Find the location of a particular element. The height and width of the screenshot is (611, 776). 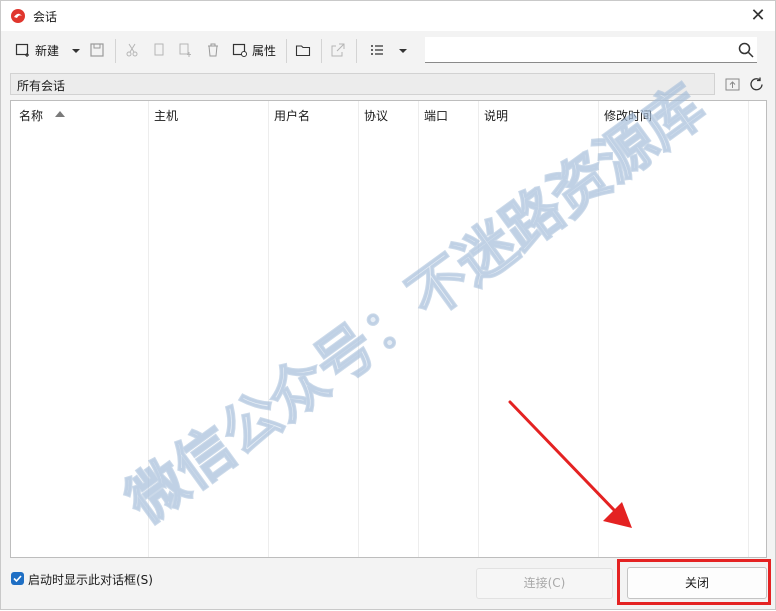

breadcrumb: 所有会话 is located at coordinates (362, 84).